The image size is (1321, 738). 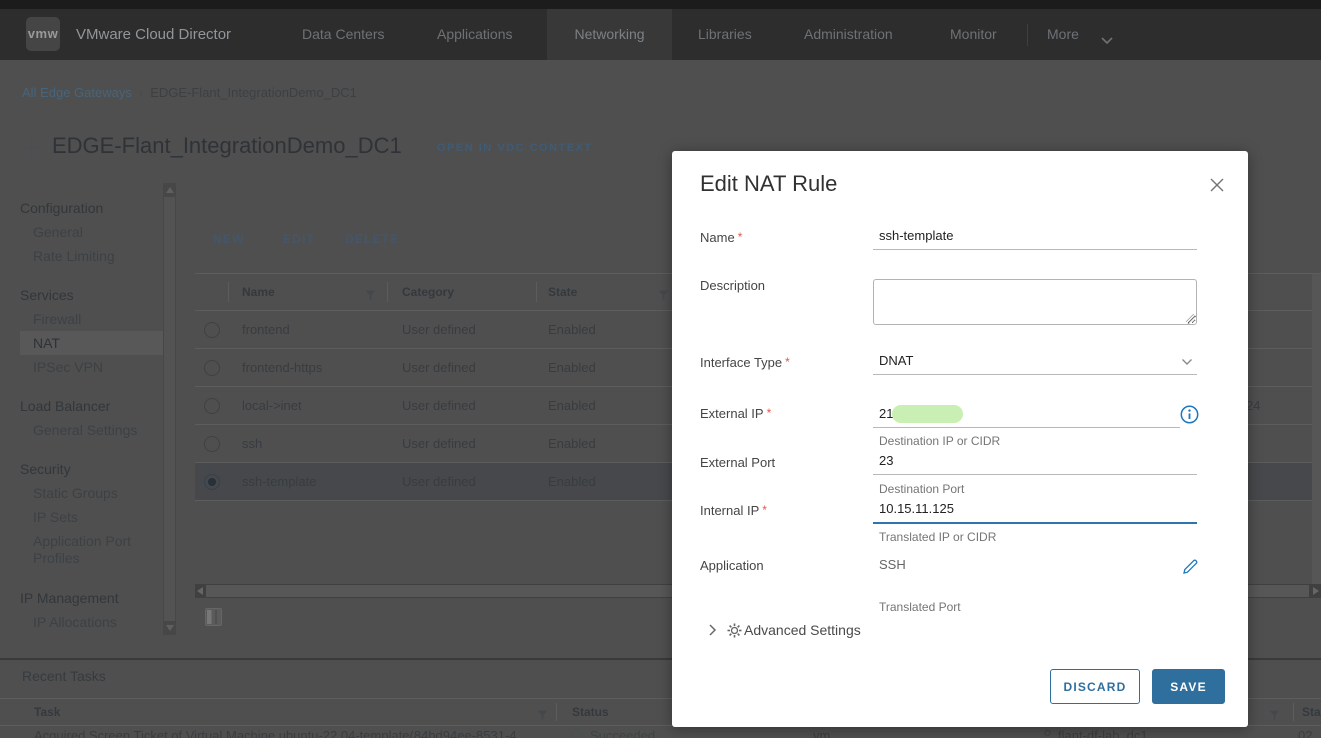 I want to click on discard-button: DISCARD, so click(x=1095, y=686).